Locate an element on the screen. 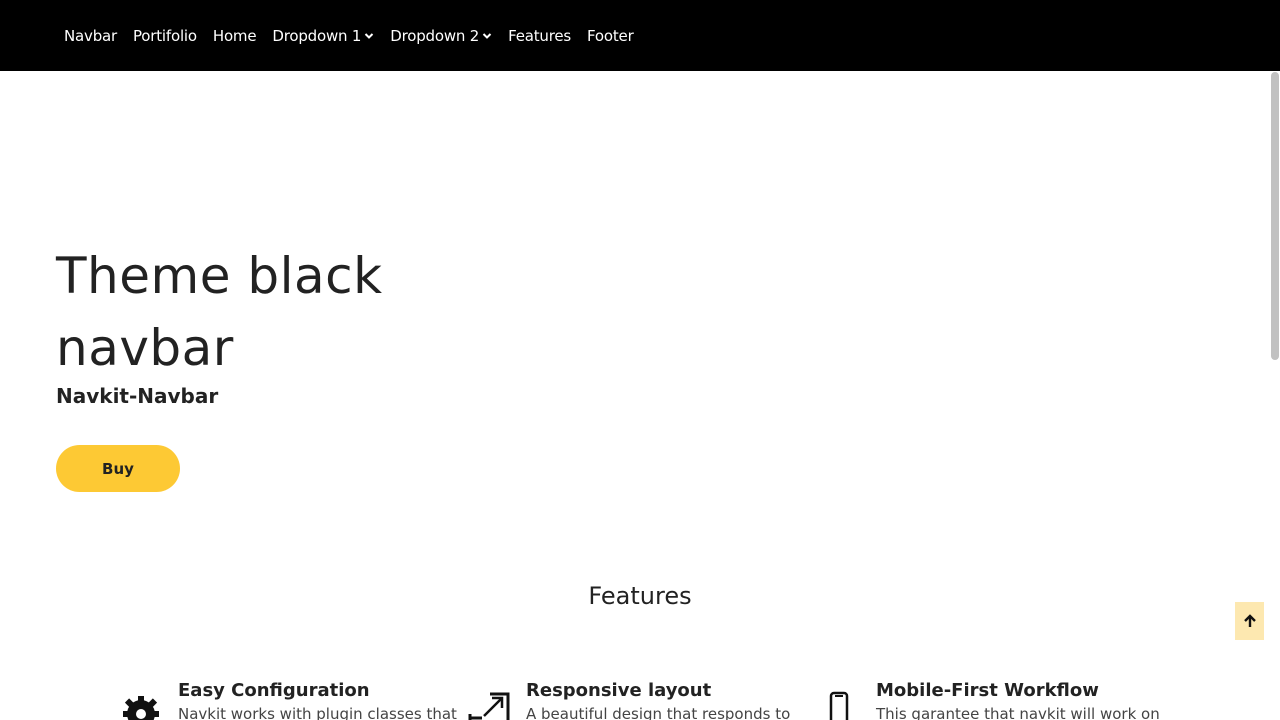 This screenshot has width=1280, height=720. hero-title: Theme black navbar is located at coordinates (219, 312).